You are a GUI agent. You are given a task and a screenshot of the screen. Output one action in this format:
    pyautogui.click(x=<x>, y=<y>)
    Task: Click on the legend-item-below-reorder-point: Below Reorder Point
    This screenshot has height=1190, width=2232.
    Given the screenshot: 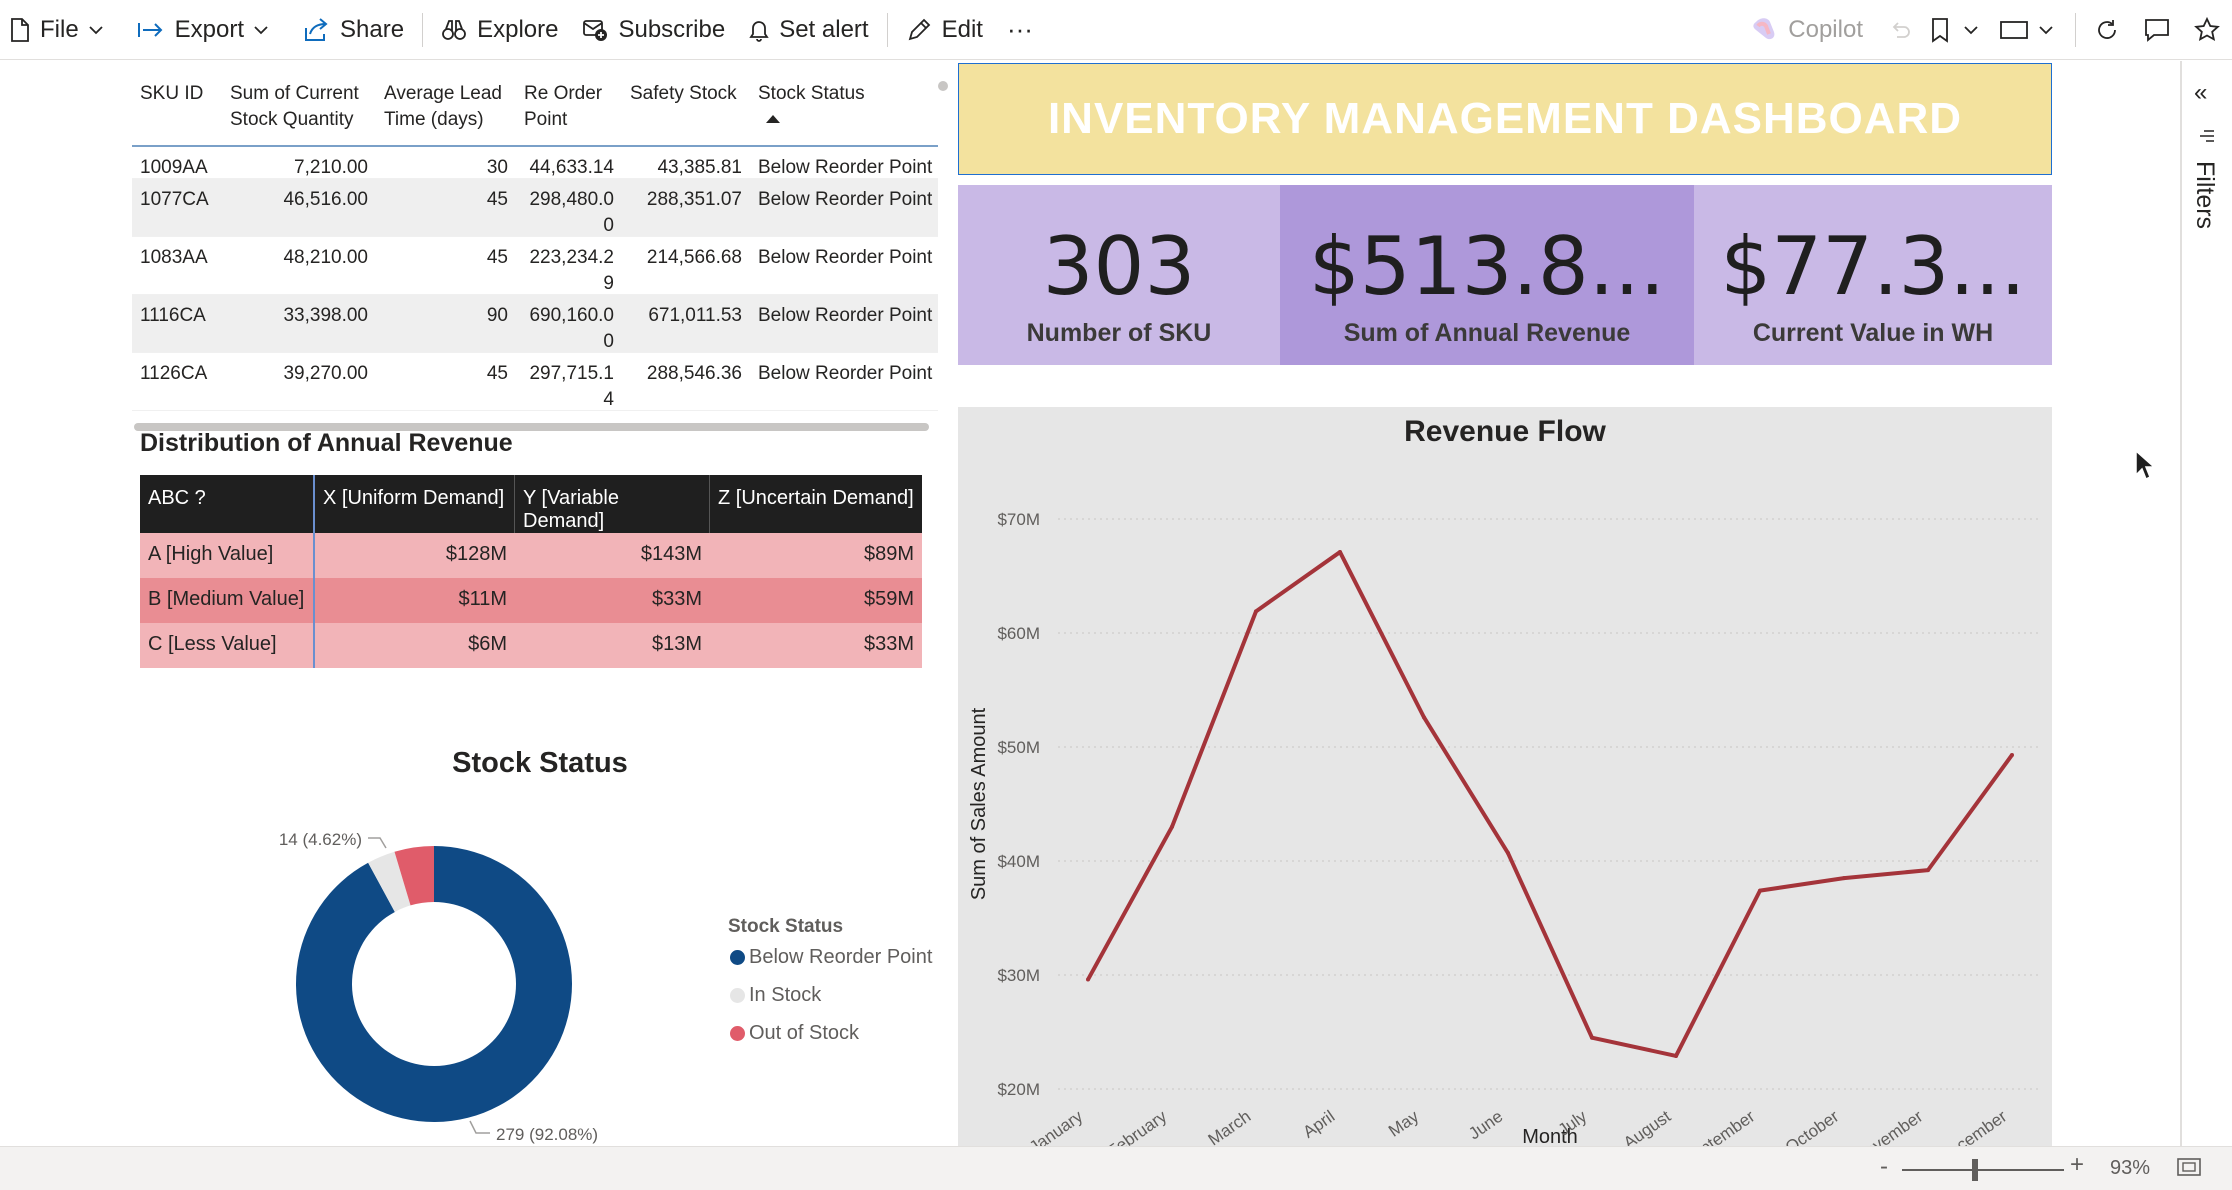 What is the action you would take?
    pyautogui.click(x=831, y=957)
    